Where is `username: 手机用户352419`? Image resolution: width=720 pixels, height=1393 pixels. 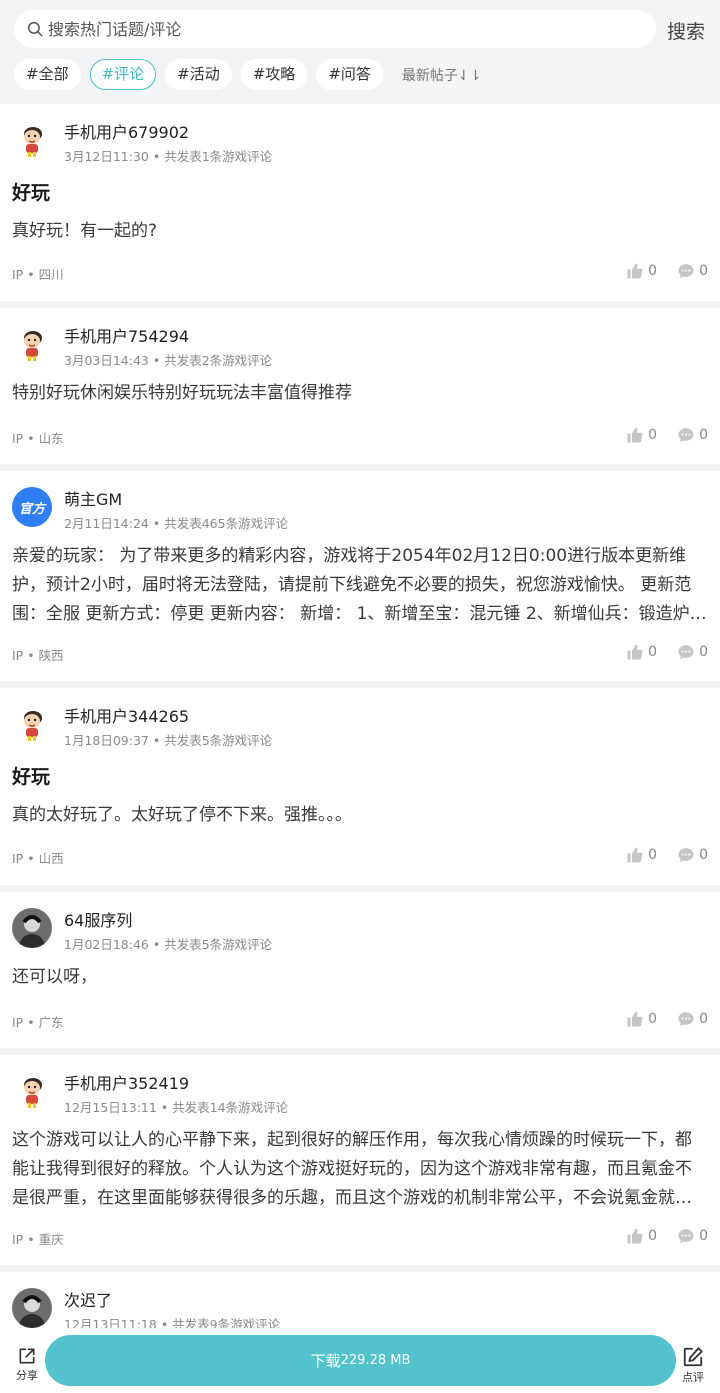
username: 手机用户352419 is located at coordinates (126, 1082).